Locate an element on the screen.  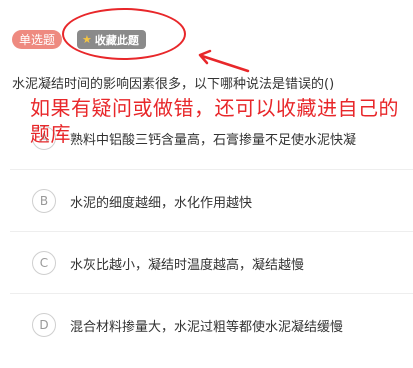
option-letter: C is located at coordinates (44, 263).